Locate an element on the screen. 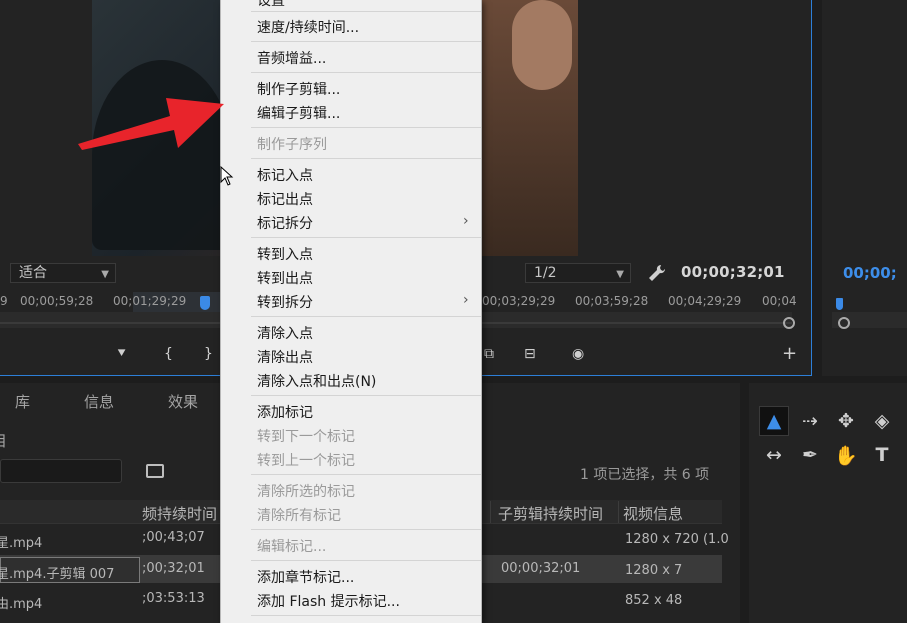 This screenshot has height=623, width=907. ruler-label: 00;04;29;29 is located at coordinates (705, 301).